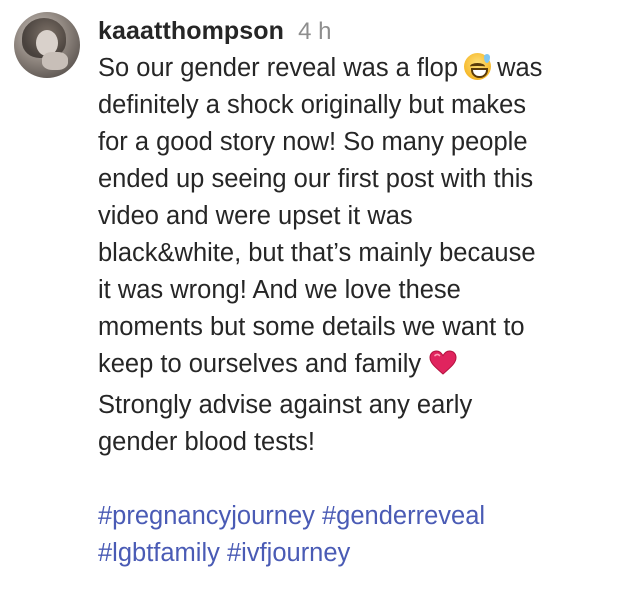 Image resolution: width=634 pixels, height=607 pixels. What do you see at coordinates (159, 553) in the screenshot?
I see `hashtag-link: #lgbtfamily` at bounding box center [159, 553].